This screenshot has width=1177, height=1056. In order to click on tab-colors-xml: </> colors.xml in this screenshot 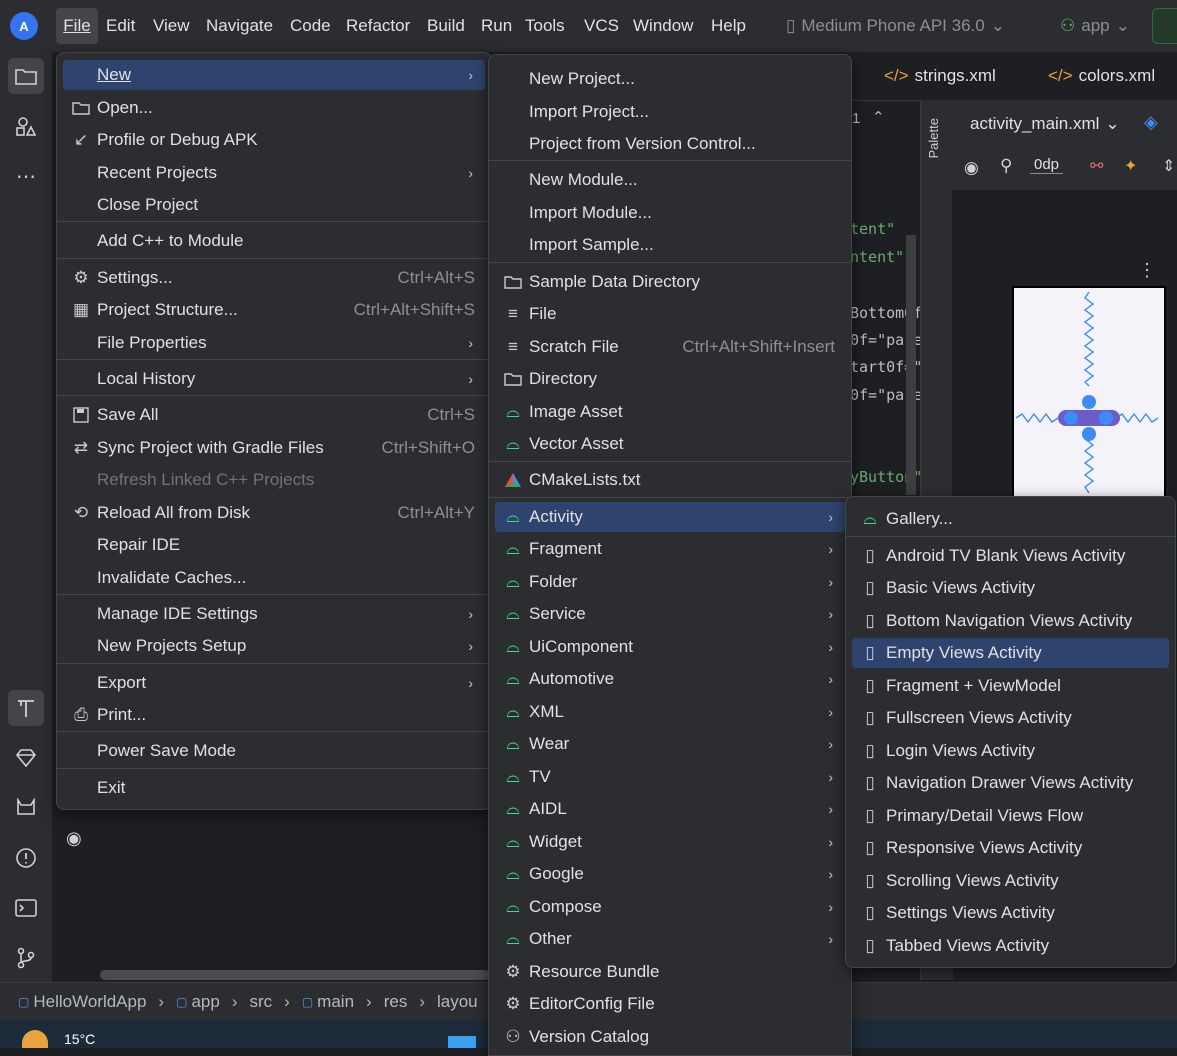, I will do `click(1101, 76)`.